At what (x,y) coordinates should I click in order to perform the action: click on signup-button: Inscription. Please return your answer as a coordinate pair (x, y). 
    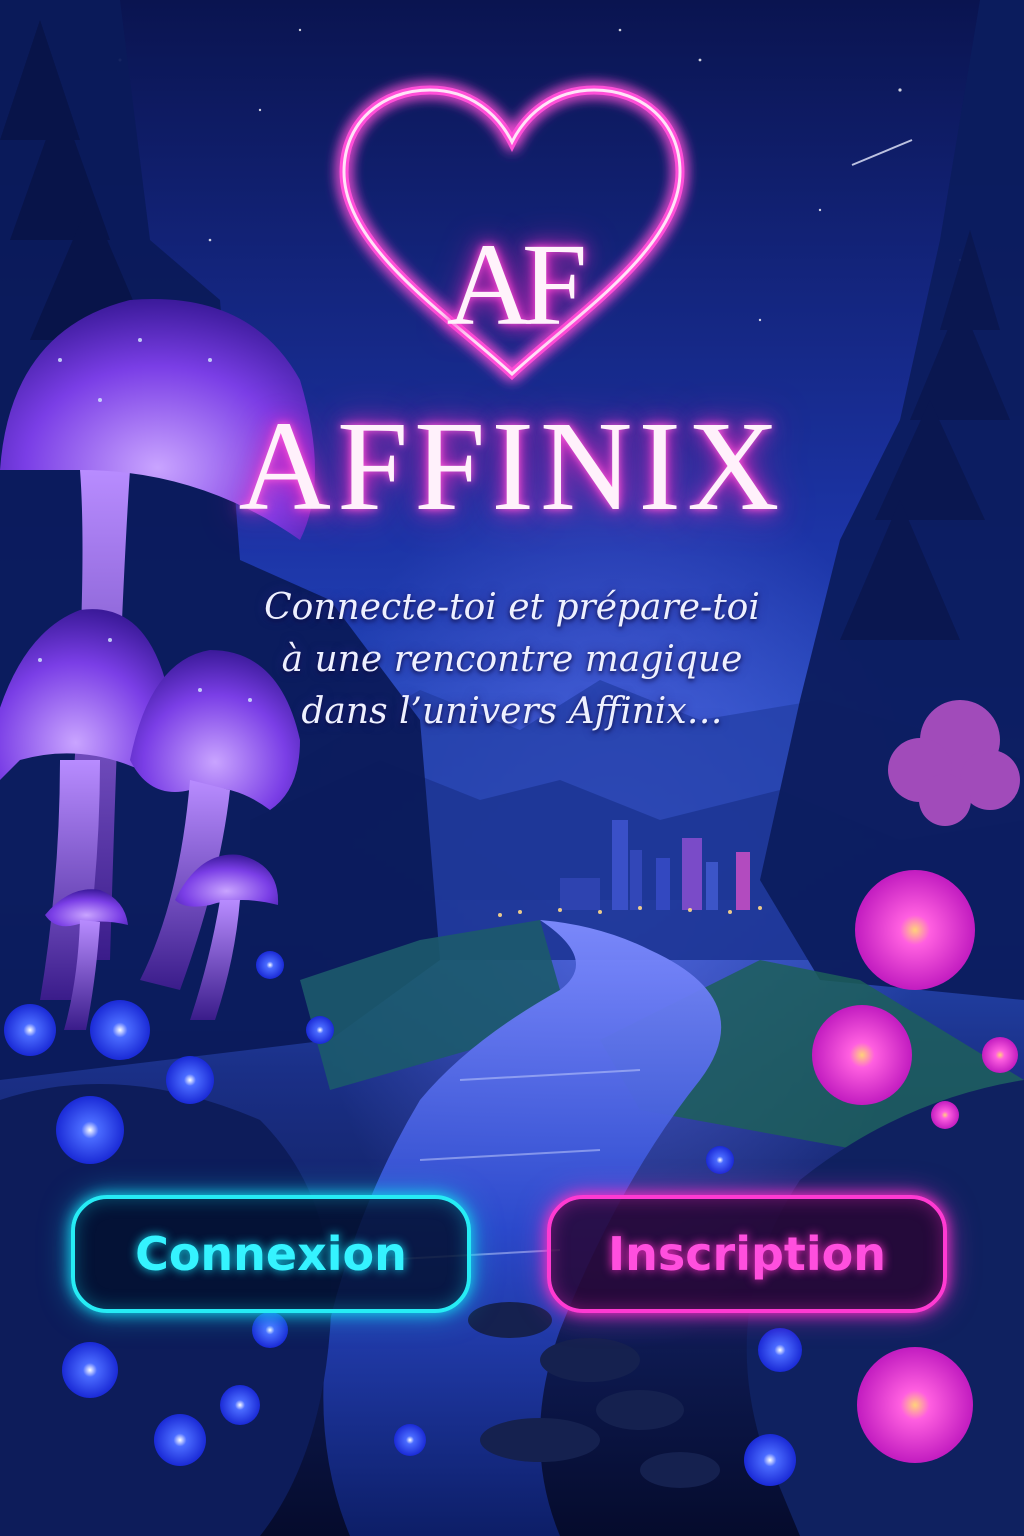
    Looking at the image, I should click on (747, 1254).